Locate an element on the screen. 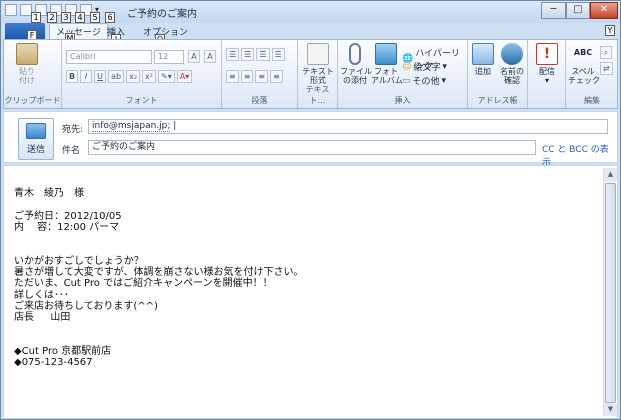 This screenshot has width=621, height=420. numbering-button: ☰ is located at coordinates (248, 54).